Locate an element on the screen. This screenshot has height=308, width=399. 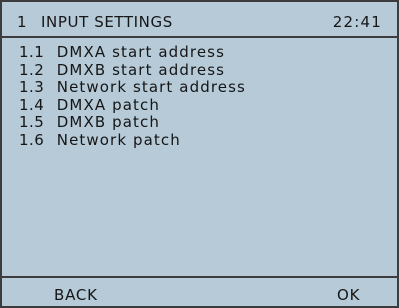
menu-item-dmxa-start-address: 1.1 DMXA start address is located at coordinates (132, 52).